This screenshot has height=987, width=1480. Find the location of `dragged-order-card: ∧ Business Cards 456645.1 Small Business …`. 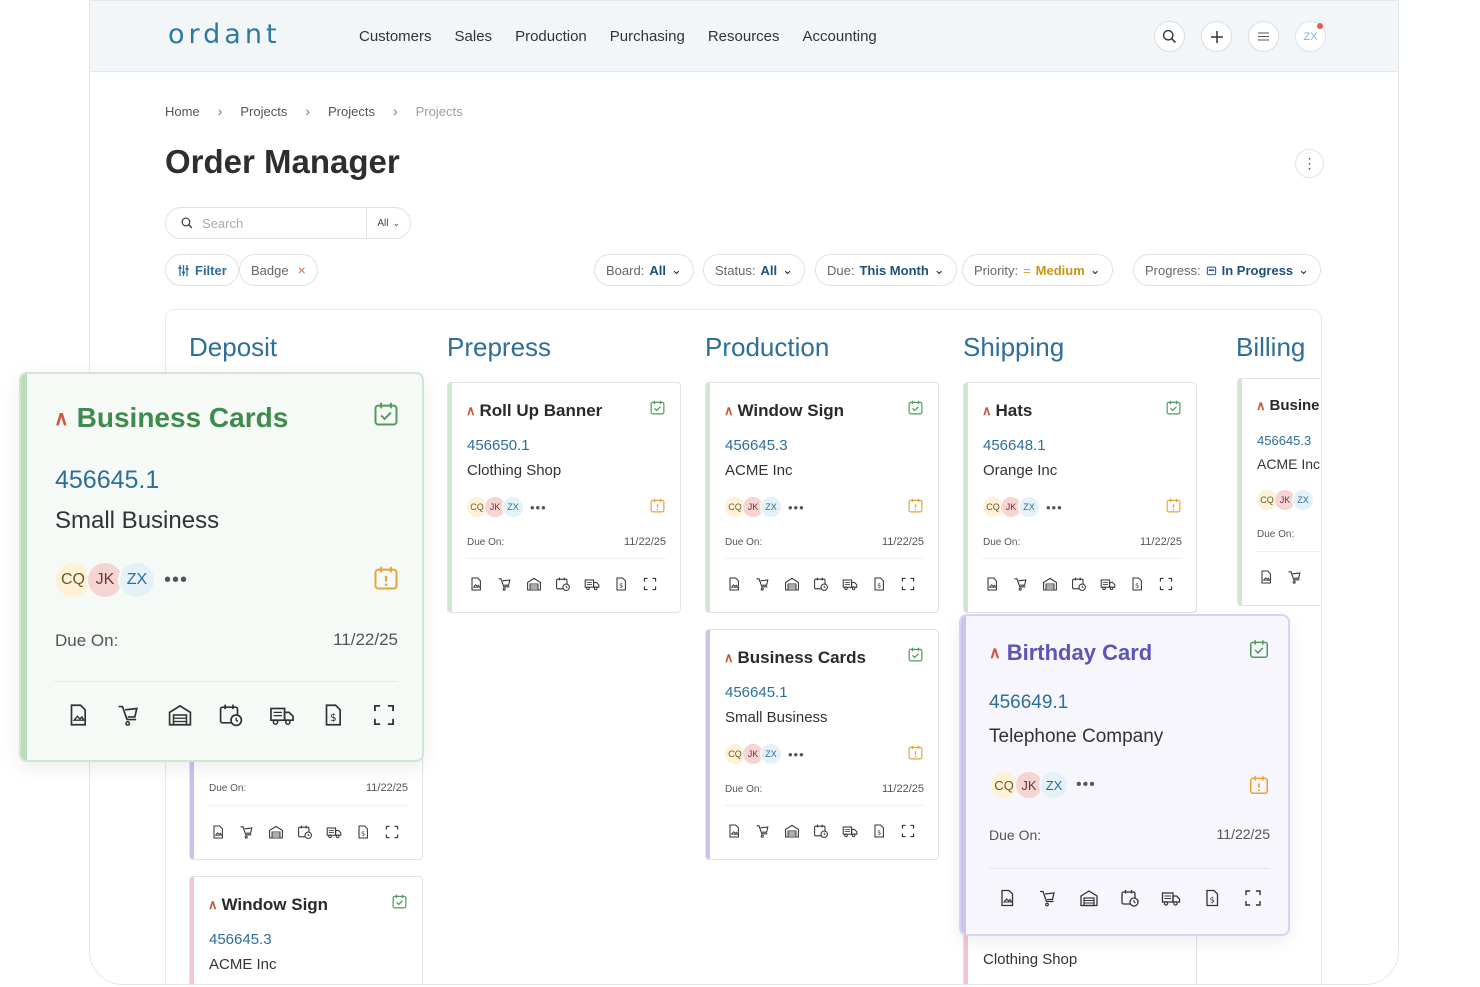

dragged-order-card: ∧ Business Cards 456645.1 Small Business … is located at coordinates (221, 567).